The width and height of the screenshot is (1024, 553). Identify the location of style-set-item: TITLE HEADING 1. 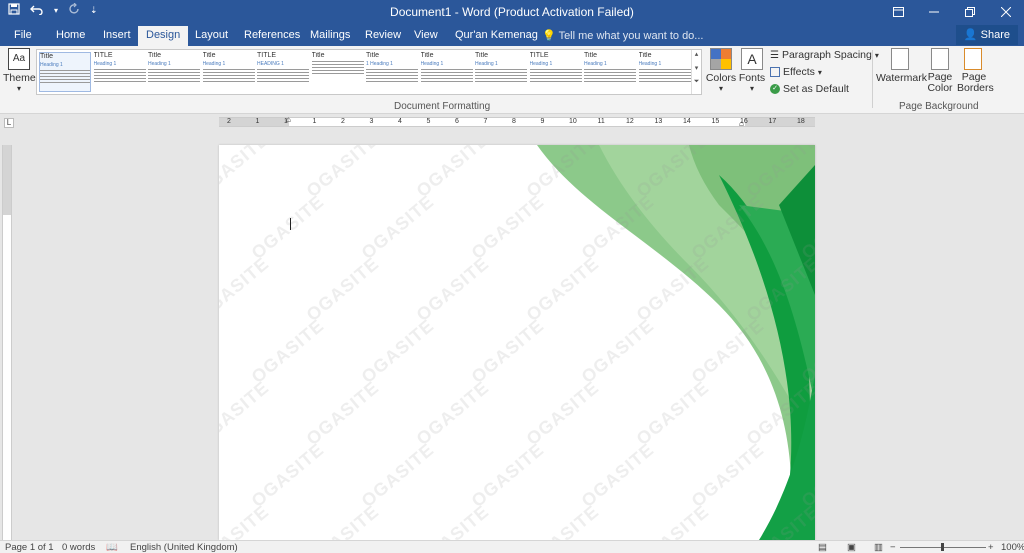
(283, 72).